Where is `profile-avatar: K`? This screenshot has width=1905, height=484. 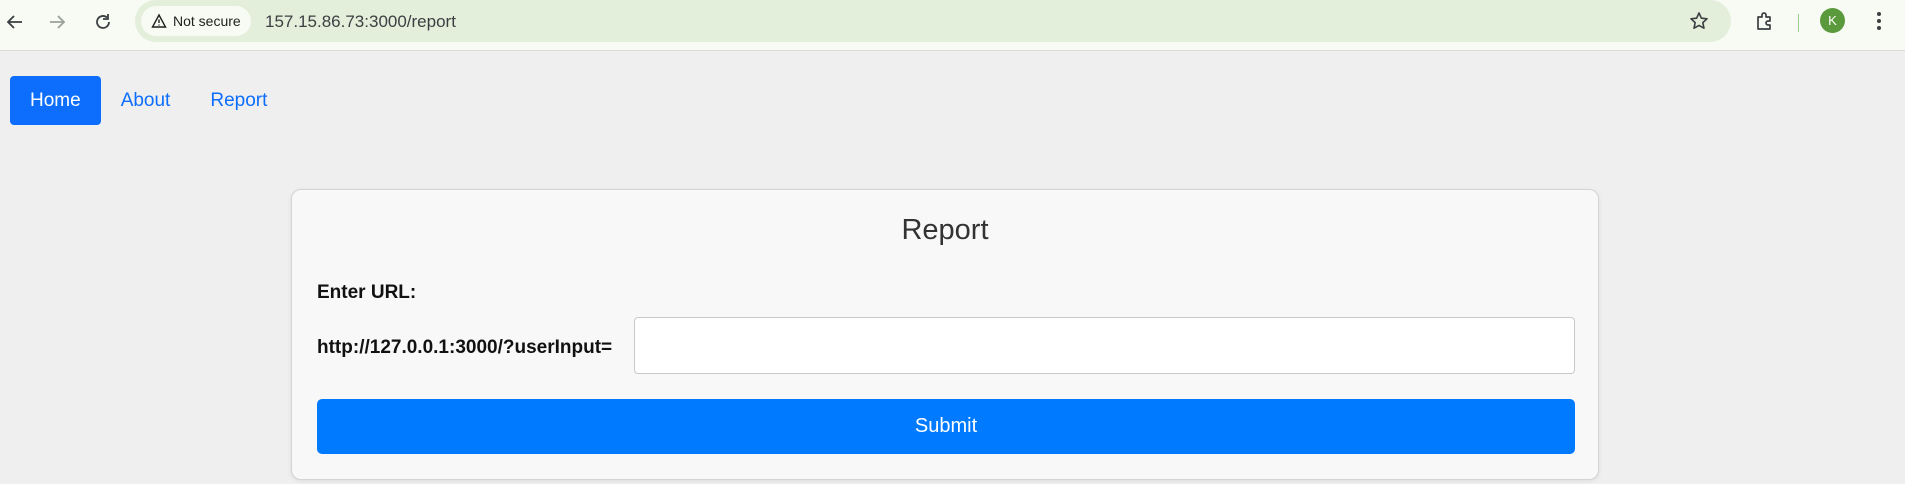
profile-avatar: K is located at coordinates (1832, 20).